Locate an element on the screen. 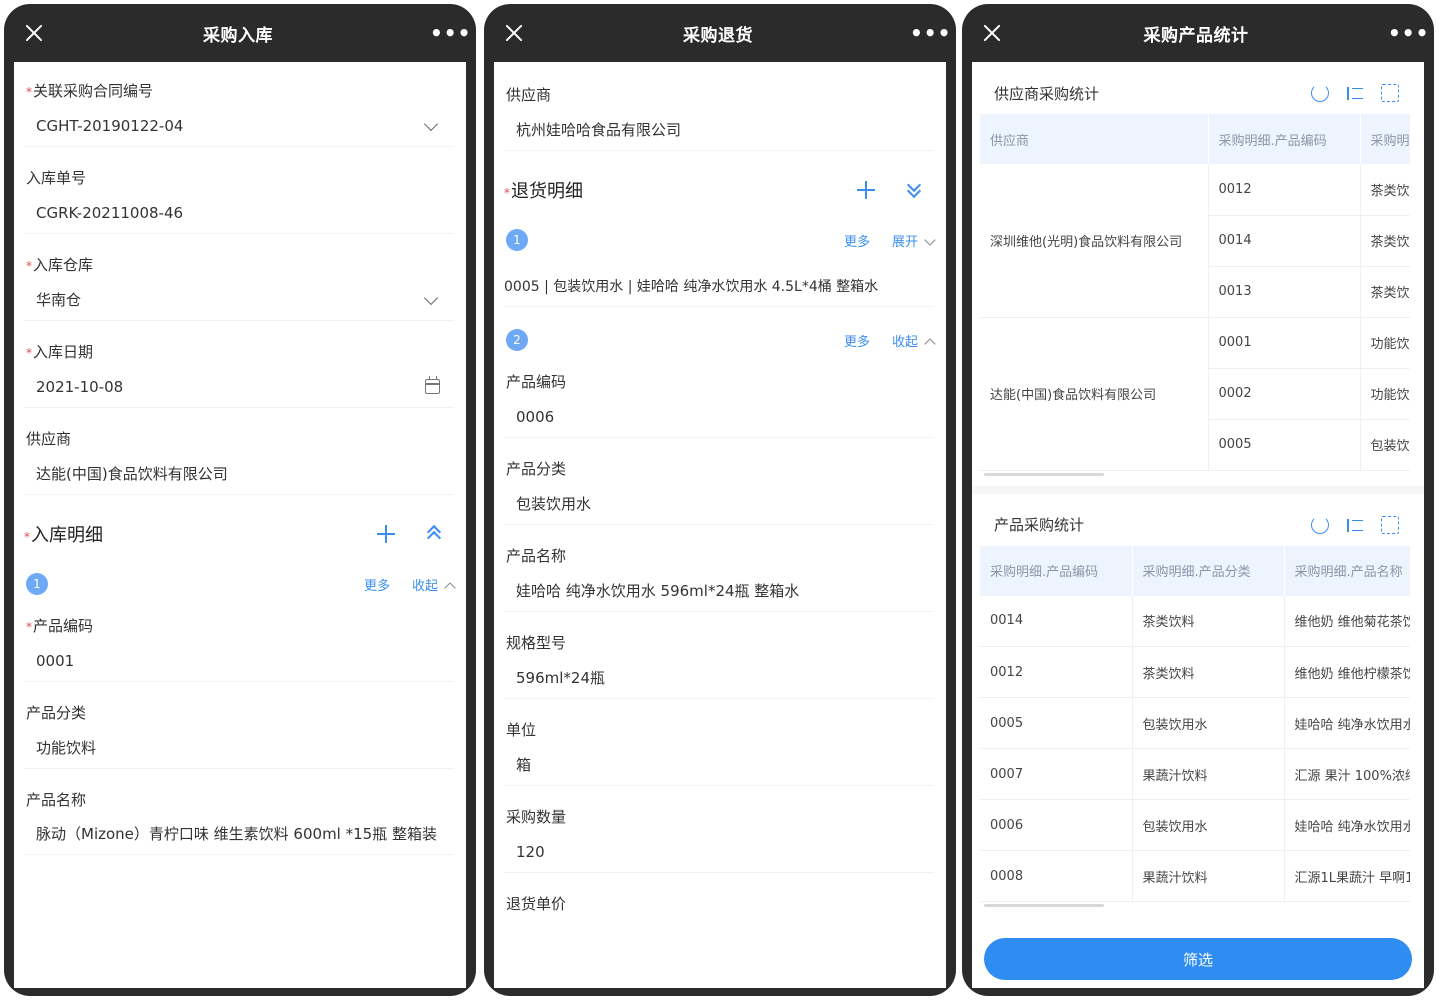 This screenshot has width=1440, height=1000. supplier-cell: 深圳维他(光明)食品饮料有限公司 is located at coordinates (1094, 241).